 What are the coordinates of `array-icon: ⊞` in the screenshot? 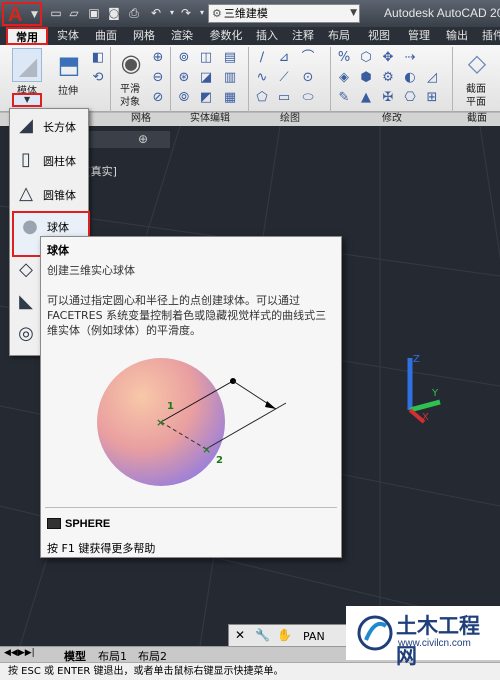 It's located at (432, 98).